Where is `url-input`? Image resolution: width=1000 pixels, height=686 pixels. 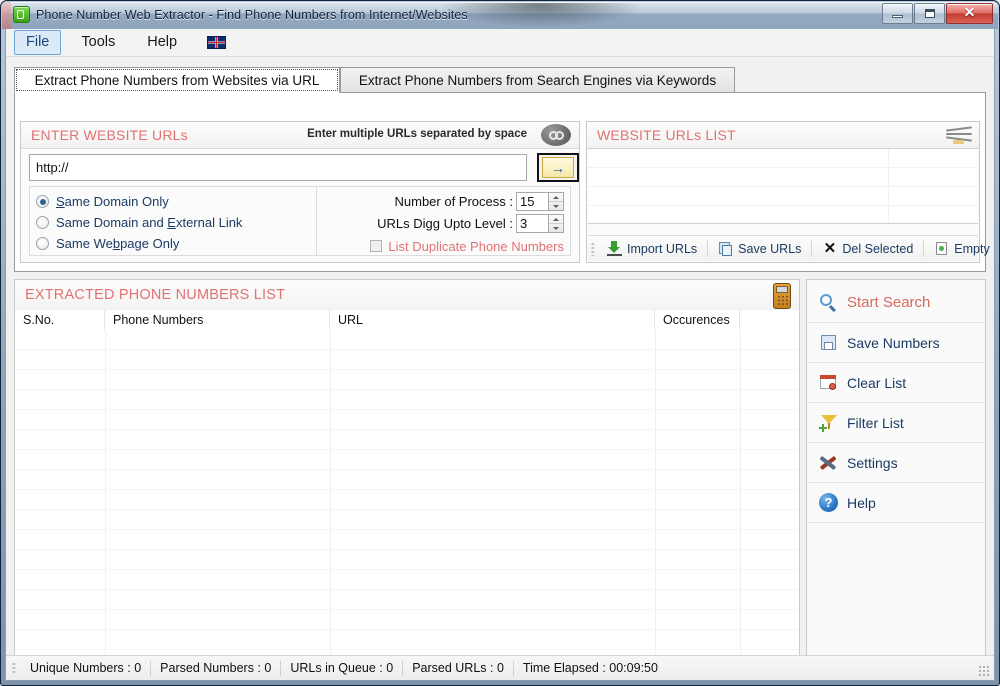 url-input is located at coordinates (278, 167).